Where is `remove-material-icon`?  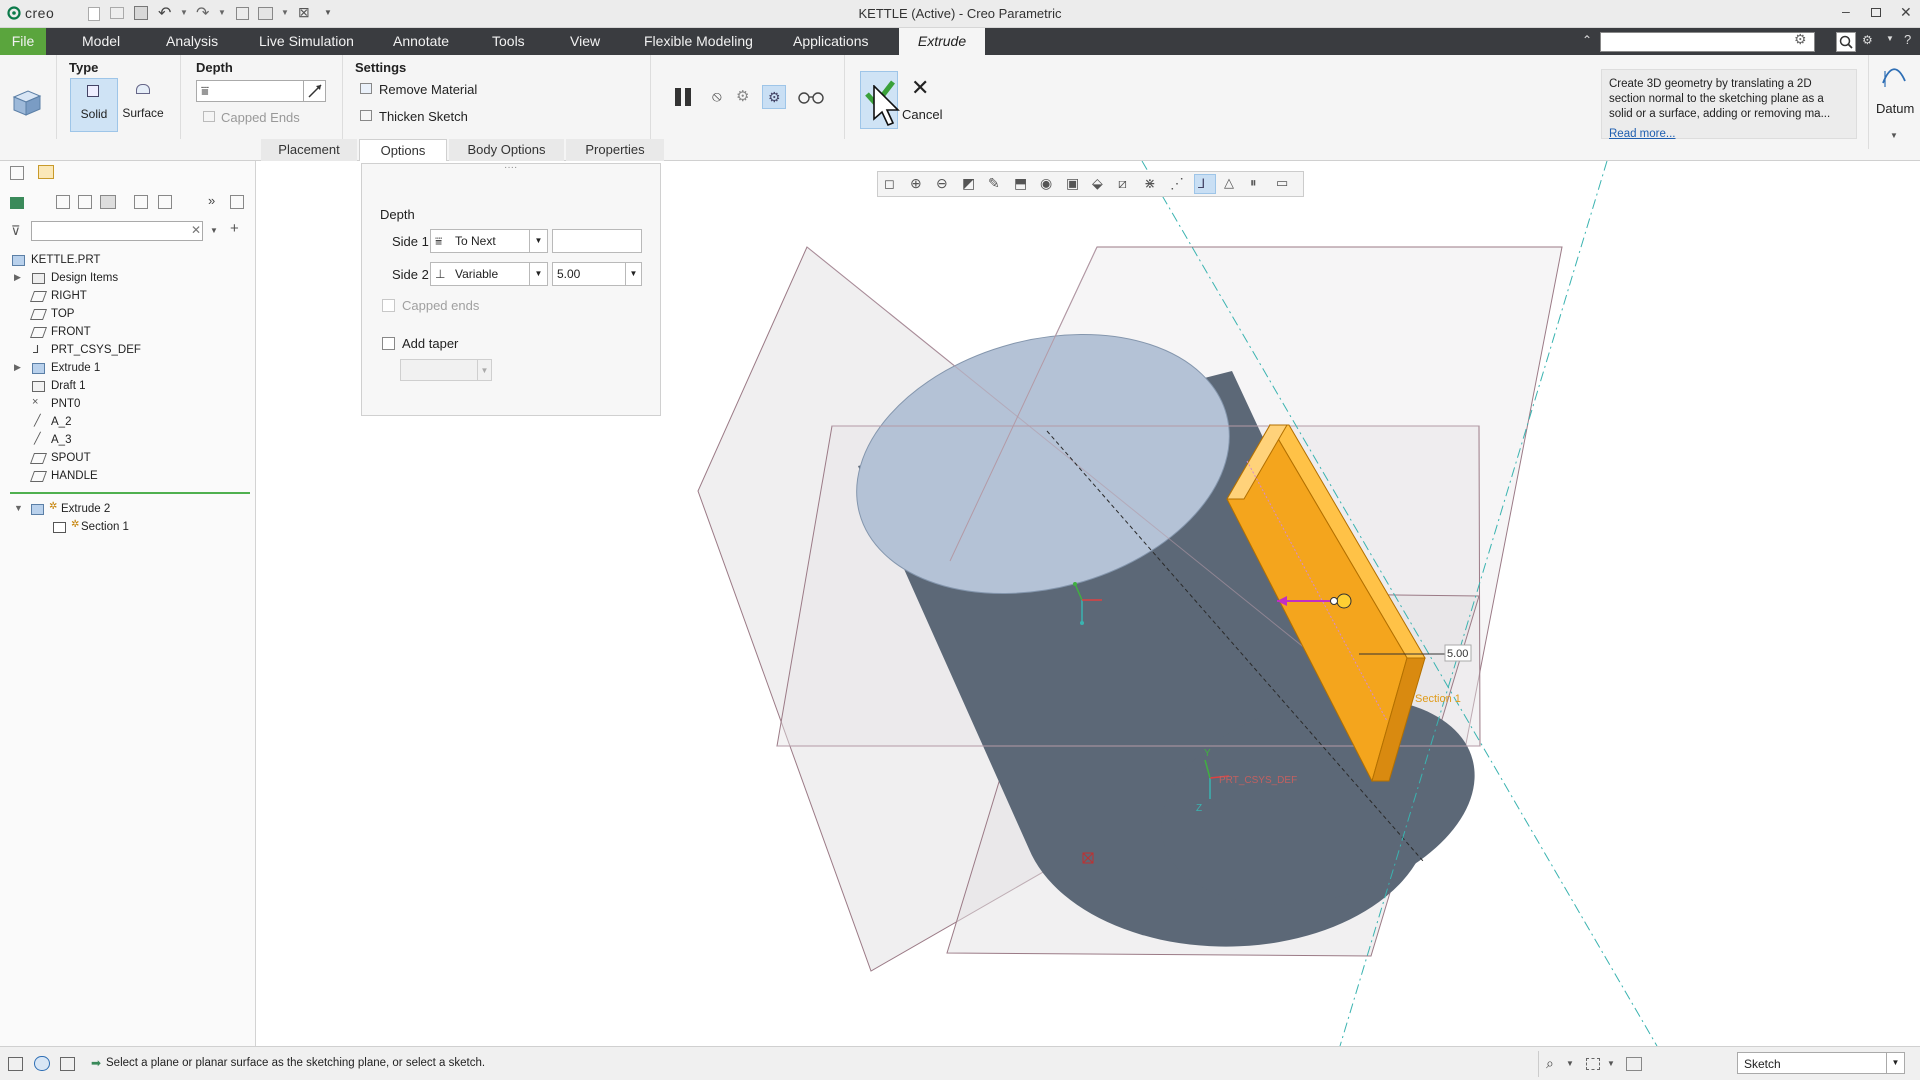
remove-material-icon is located at coordinates (366, 88).